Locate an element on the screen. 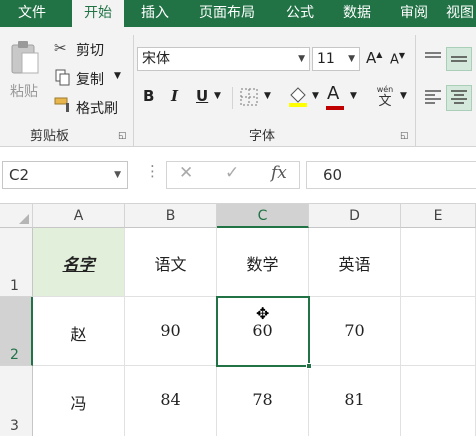 This screenshot has width=476, height=436. font-size-value: 11 is located at coordinates (326, 59).